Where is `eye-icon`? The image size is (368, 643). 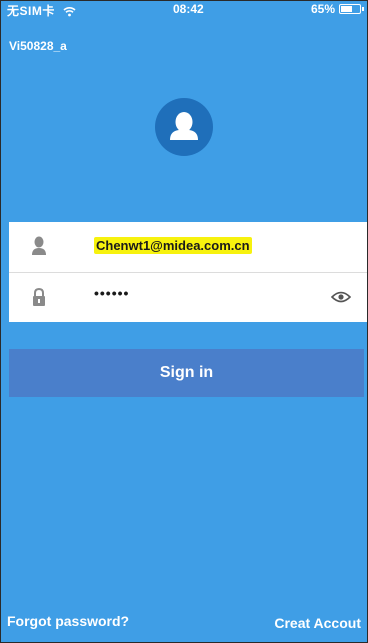 eye-icon is located at coordinates (341, 297).